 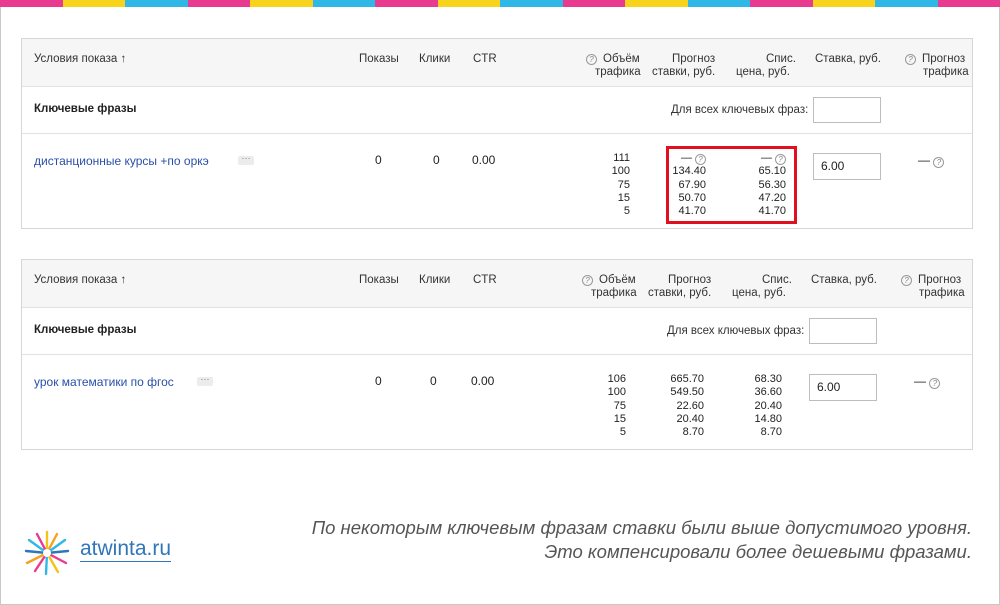 What do you see at coordinates (47, 553) in the screenshot?
I see `atwinta-logo-icon` at bounding box center [47, 553].